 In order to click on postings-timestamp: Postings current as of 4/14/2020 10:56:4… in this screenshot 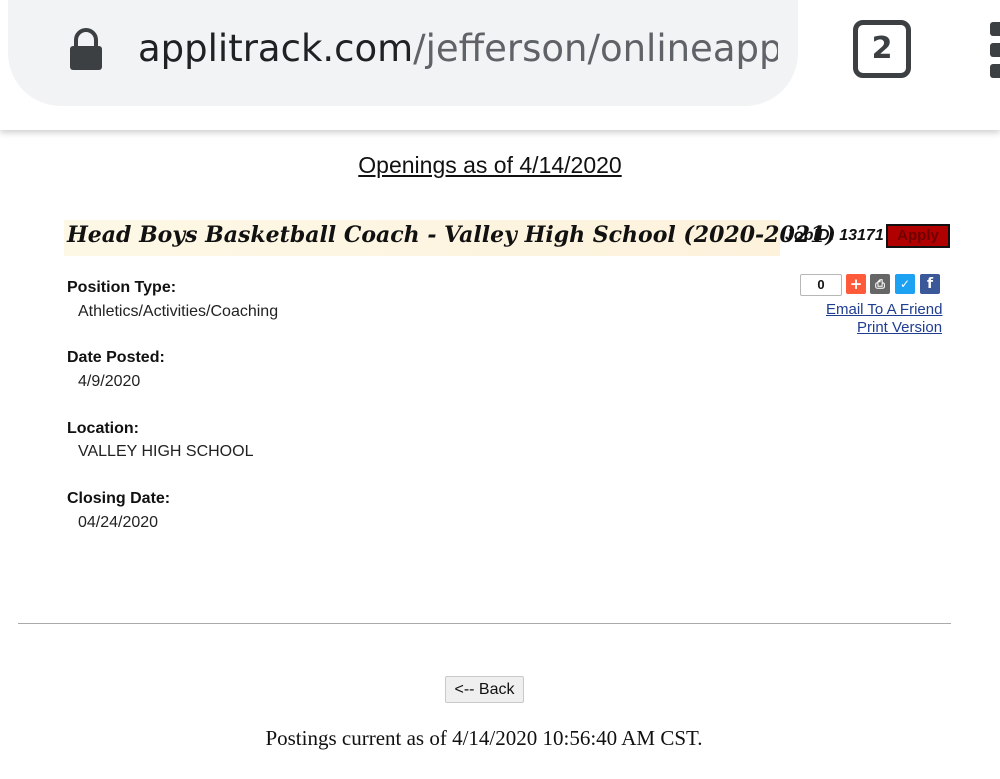, I will do `click(484, 738)`.